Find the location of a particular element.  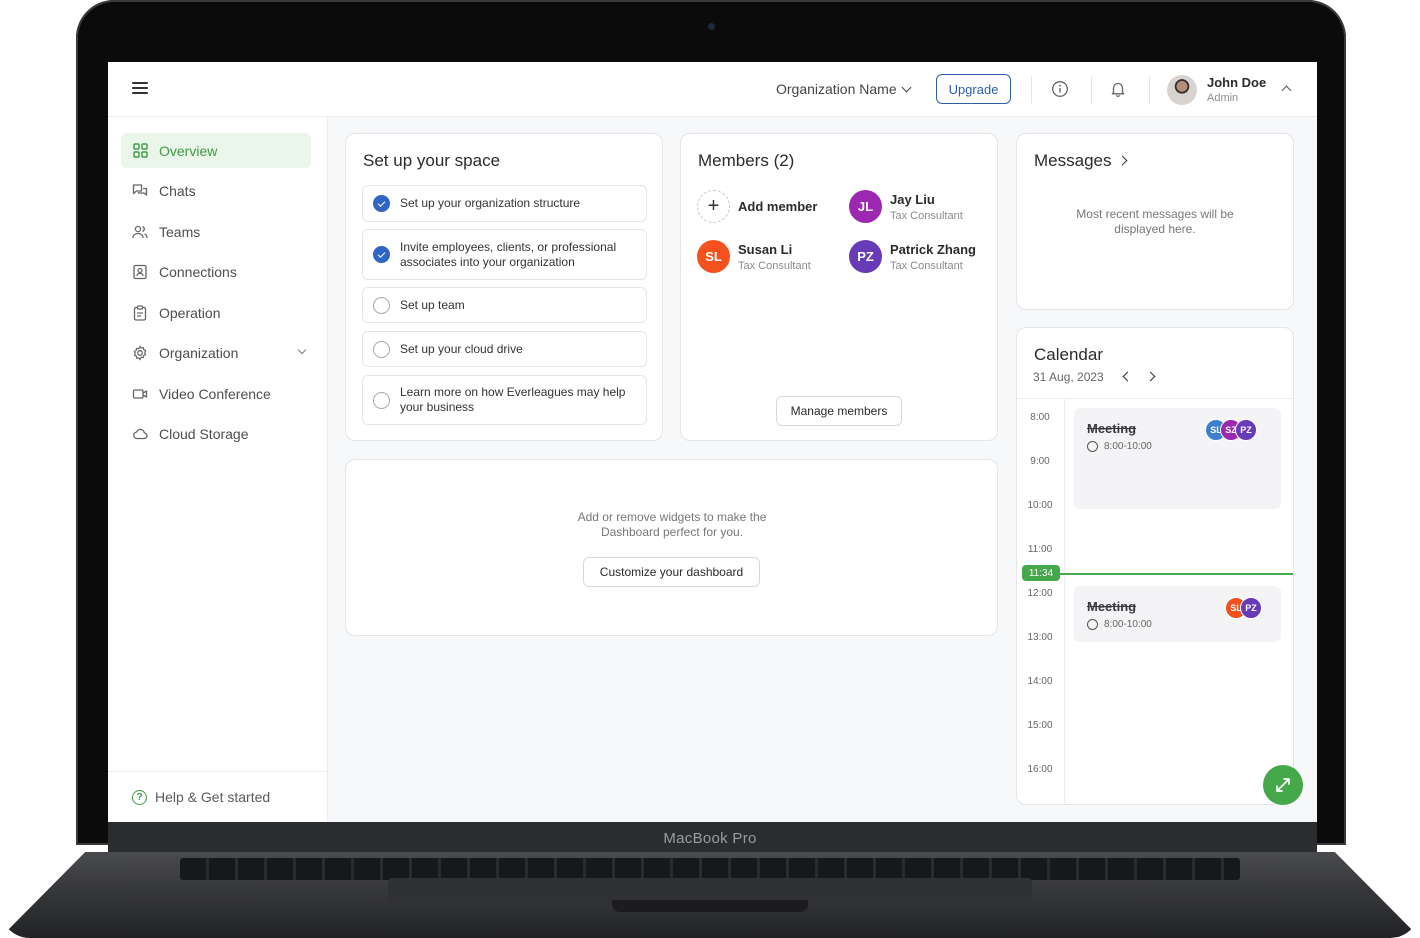

member-item: SL Susan Li Tax Consultant is located at coordinates (754, 256).